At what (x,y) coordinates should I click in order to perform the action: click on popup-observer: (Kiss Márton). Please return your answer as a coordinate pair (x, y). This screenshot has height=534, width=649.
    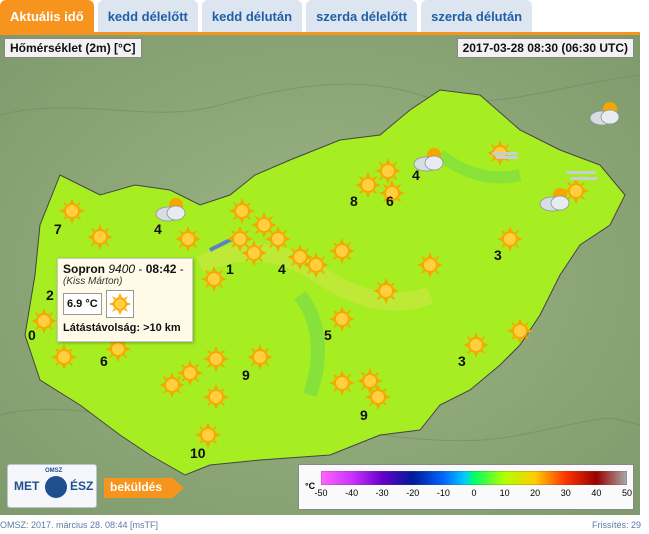
    Looking at the image, I should click on (93, 281).